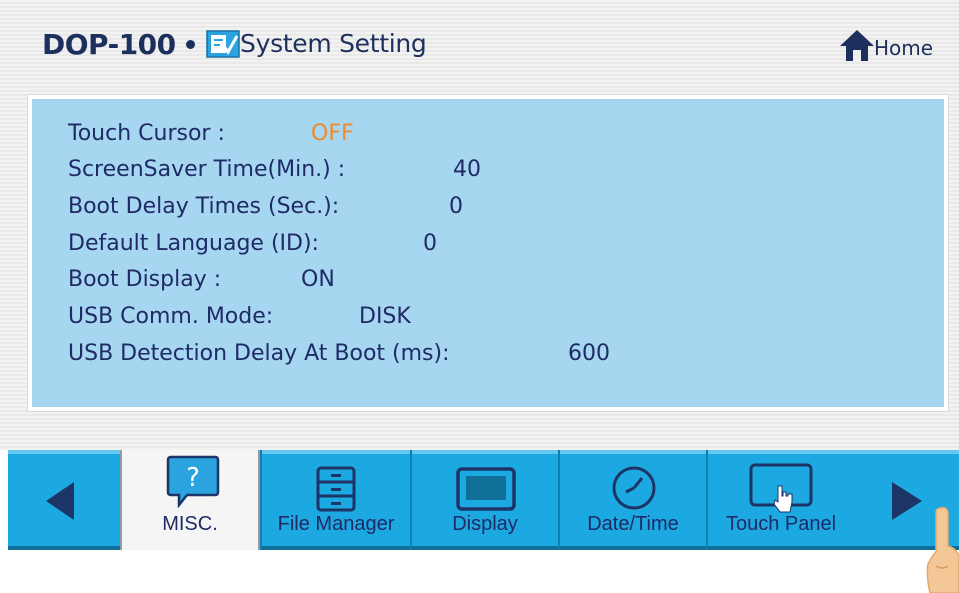  I want to click on tab-misc: ? MISC., so click(190, 500).